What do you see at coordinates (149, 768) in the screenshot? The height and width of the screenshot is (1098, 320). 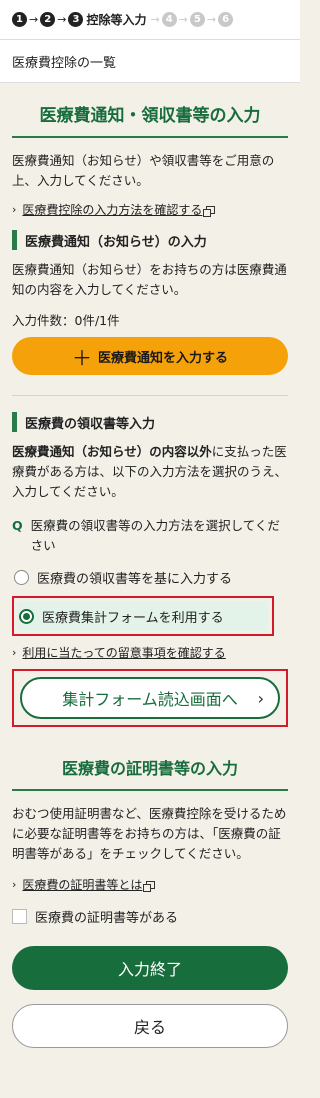 I see `cert-section-title: 医療費の証明書等の入力` at bounding box center [149, 768].